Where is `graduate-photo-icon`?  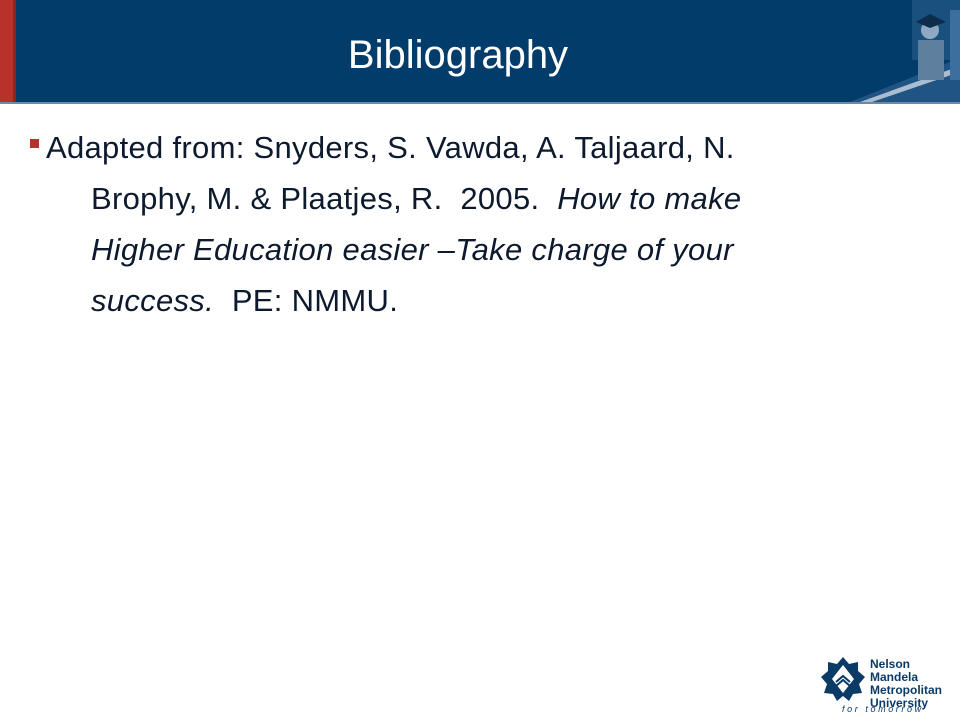 graduate-photo-icon is located at coordinates (905, 51).